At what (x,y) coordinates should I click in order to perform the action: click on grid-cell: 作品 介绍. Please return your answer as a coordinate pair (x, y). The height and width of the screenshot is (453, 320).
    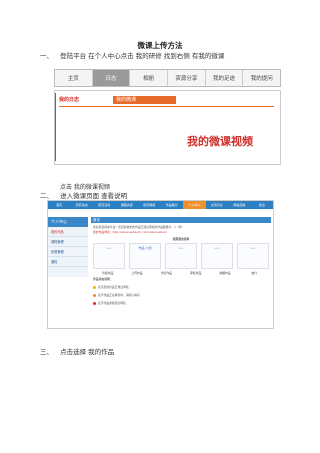
    Looking at the image, I should click on (145, 256).